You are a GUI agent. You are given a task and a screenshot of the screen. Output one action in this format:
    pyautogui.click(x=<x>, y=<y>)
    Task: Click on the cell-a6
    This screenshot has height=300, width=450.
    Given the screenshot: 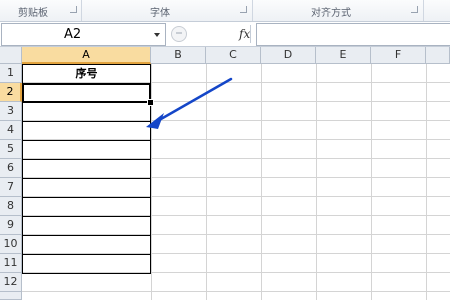 What is the action you would take?
    pyautogui.click(x=86, y=169)
    